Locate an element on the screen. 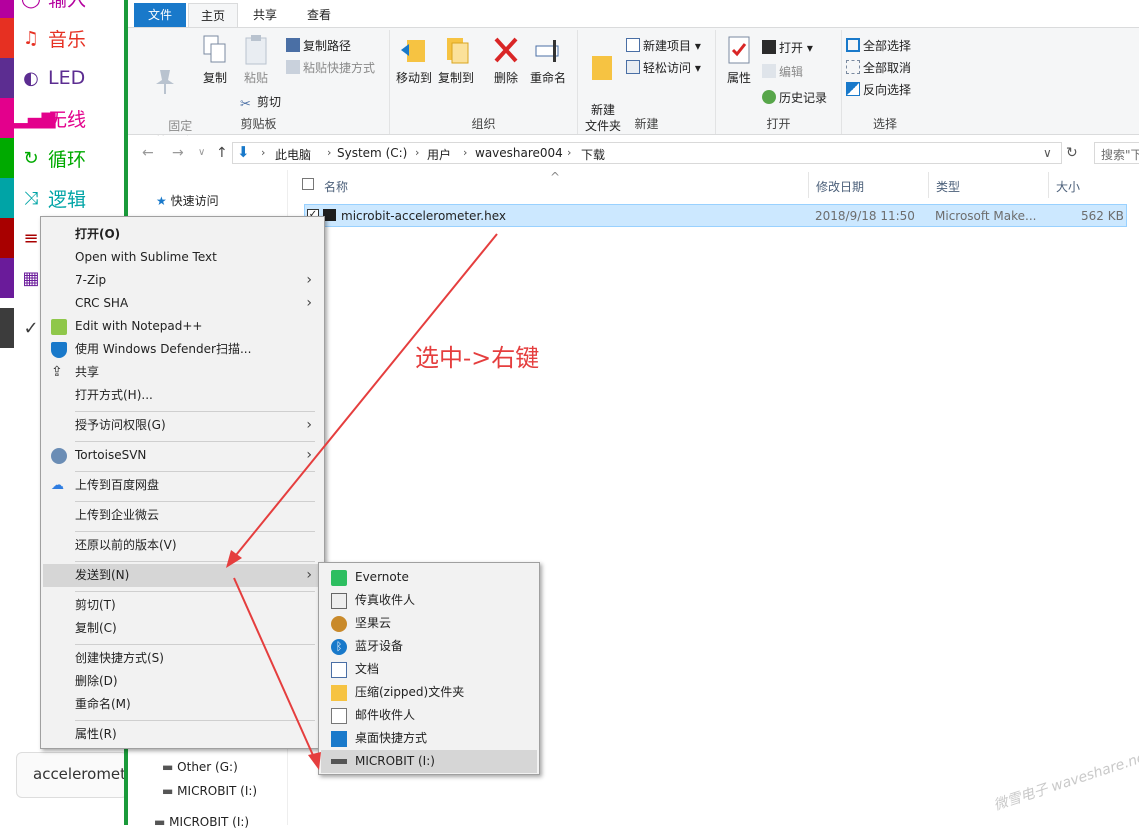 The height and width of the screenshot is (829, 1139). arrow-to-send-to is located at coordinates (364, 397).